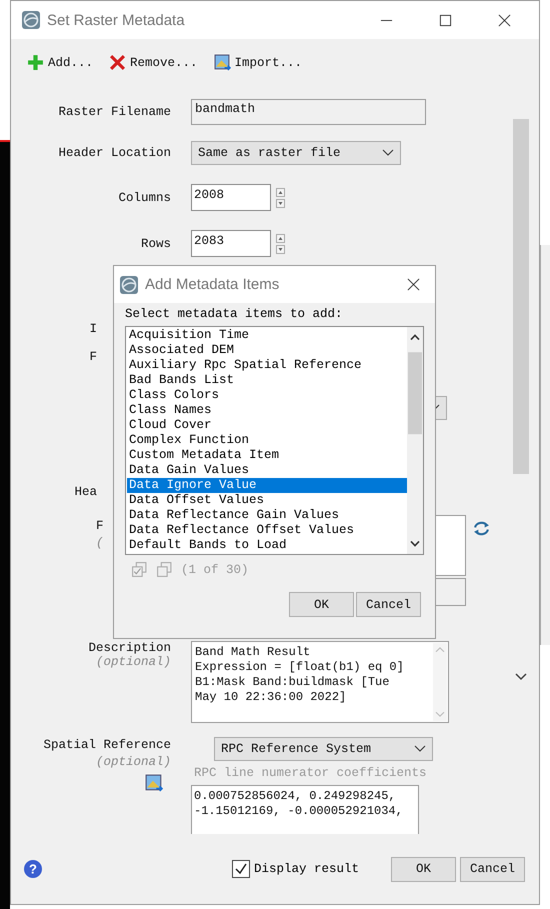 The height and width of the screenshot is (909, 550). I want to click on list-item: Bad Bands List, so click(267, 380).